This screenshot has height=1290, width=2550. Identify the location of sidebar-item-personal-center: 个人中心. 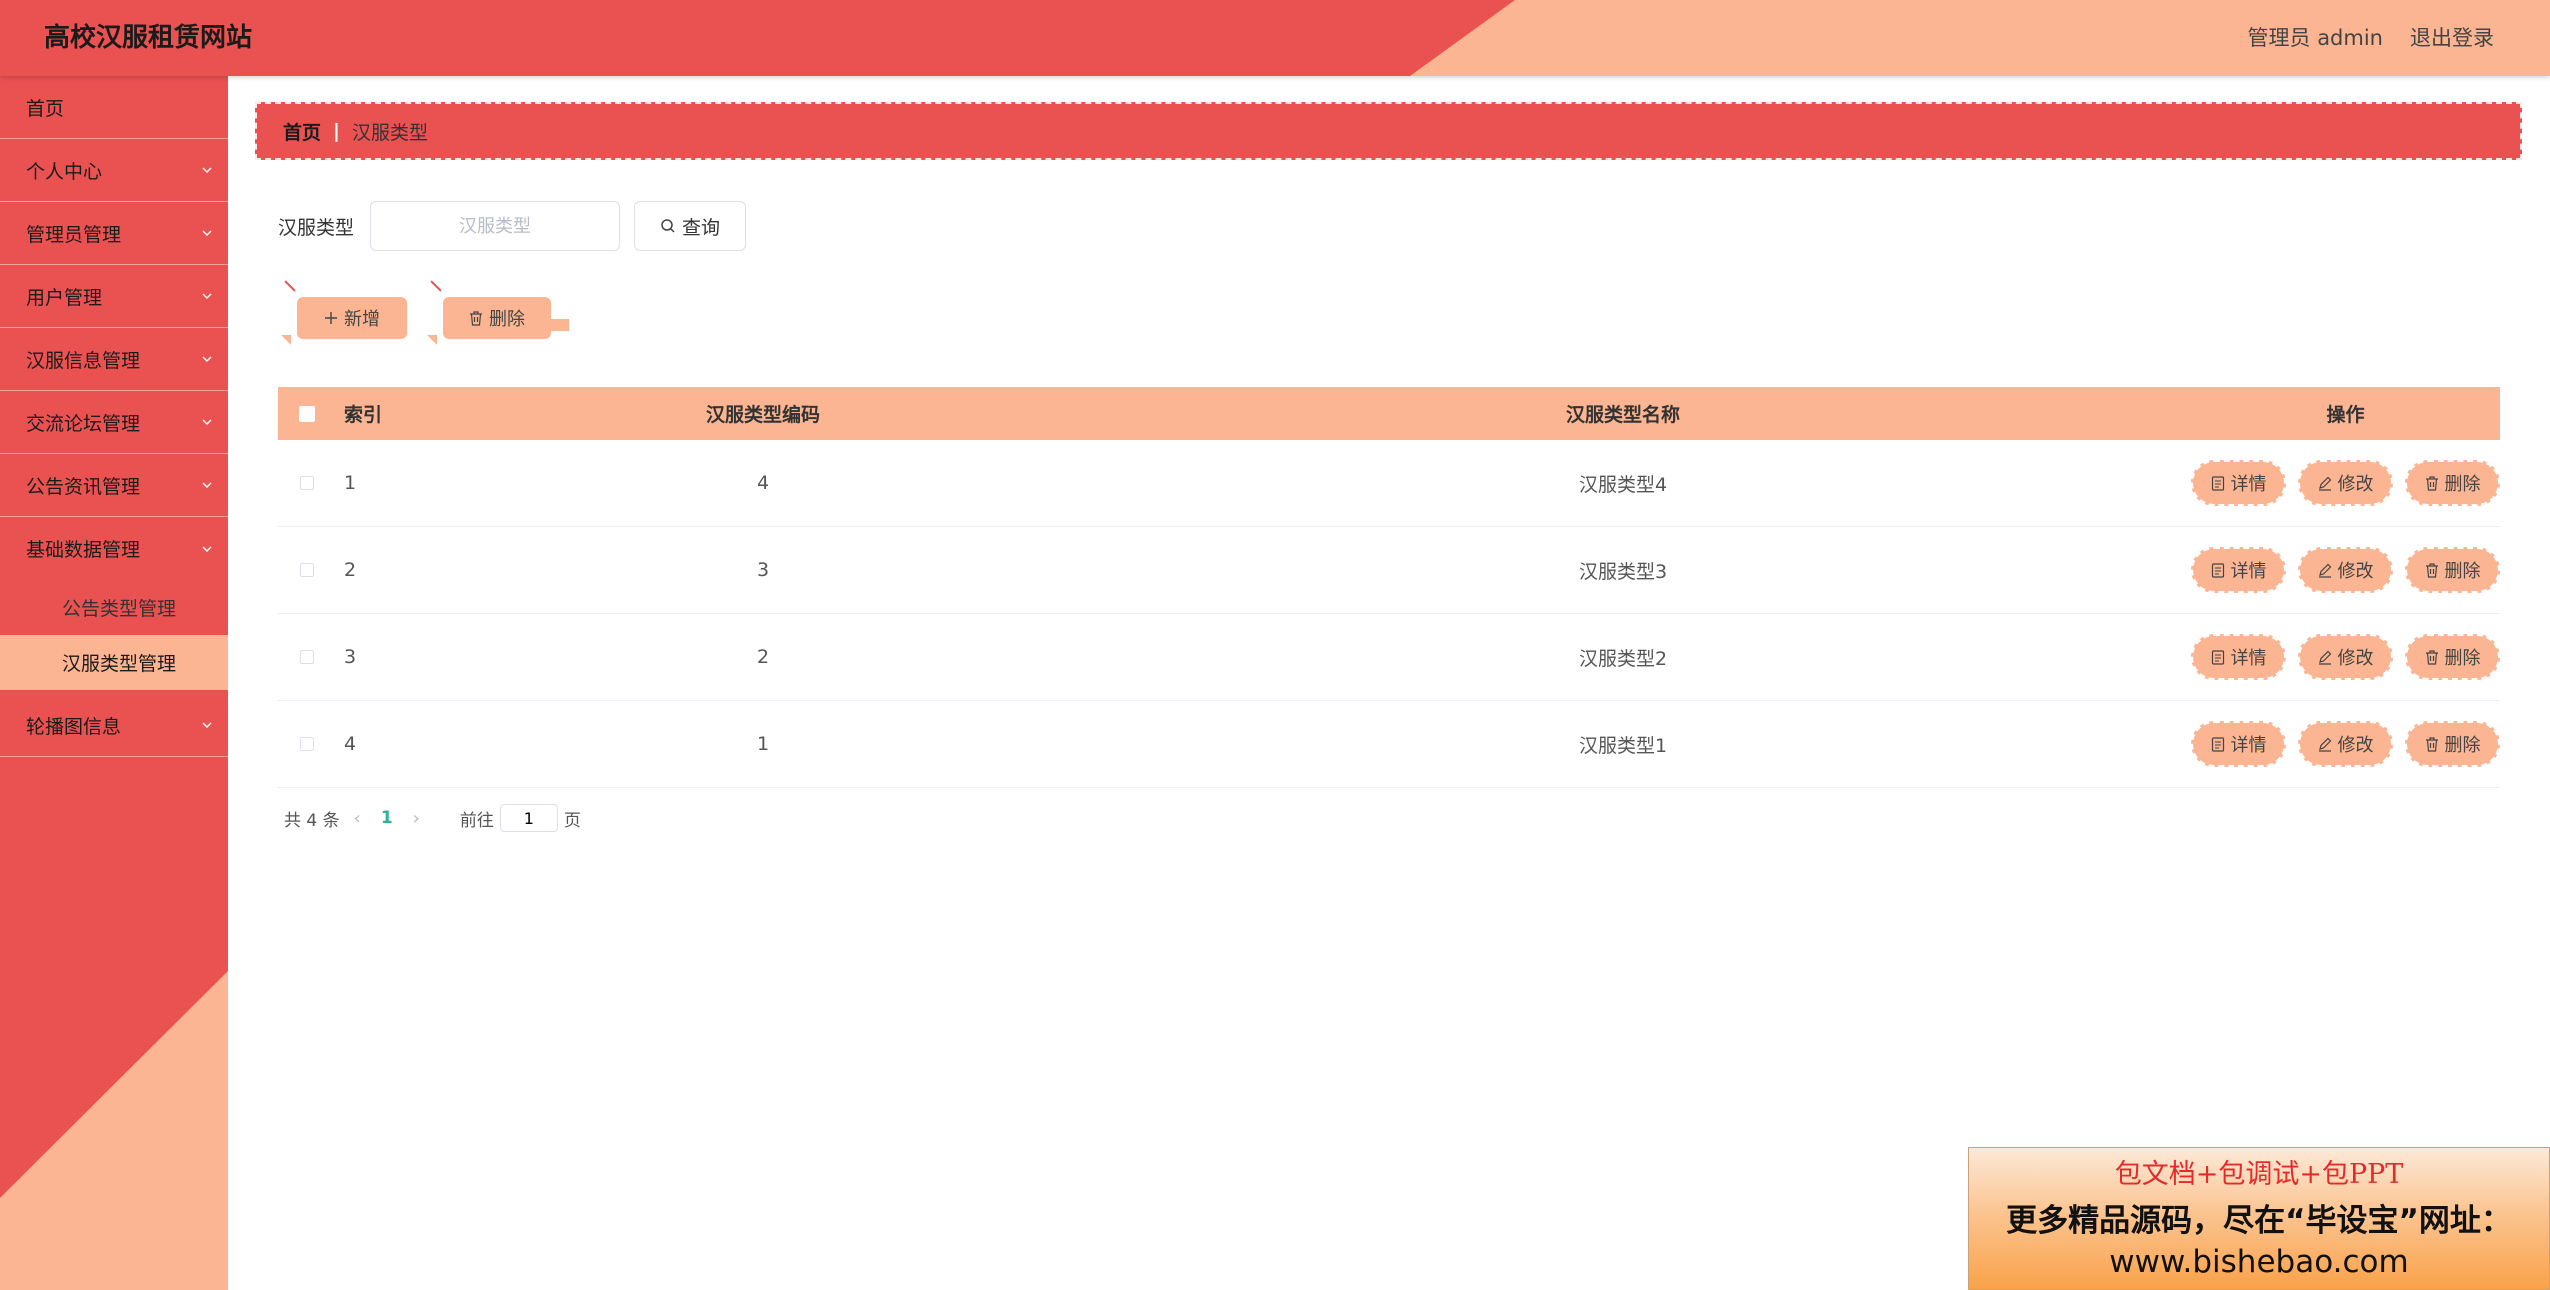
(114, 170).